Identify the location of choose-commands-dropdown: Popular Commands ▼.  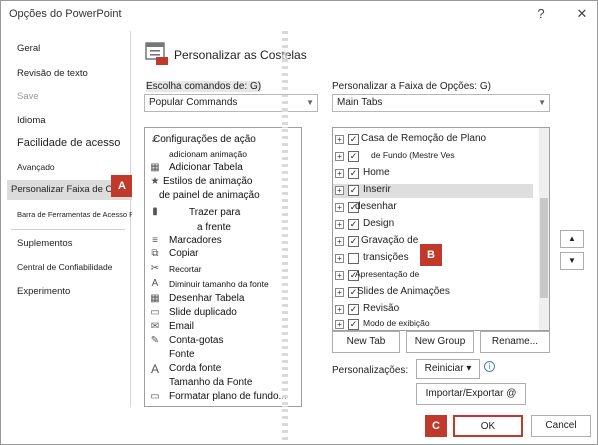
(231, 103).